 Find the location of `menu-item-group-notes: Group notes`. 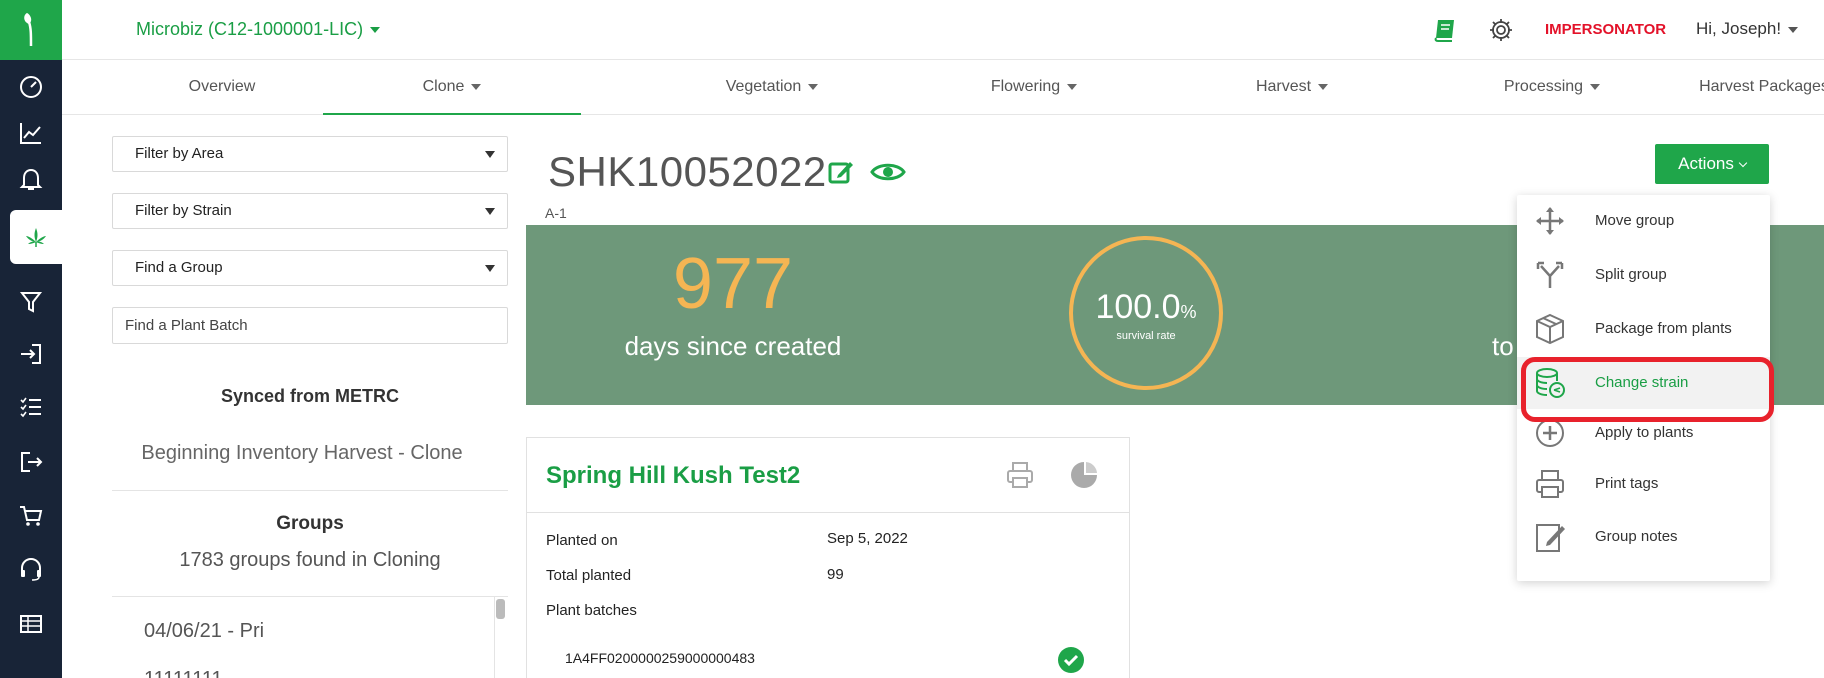

menu-item-group-notes: Group notes is located at coordinates (1643, 537).